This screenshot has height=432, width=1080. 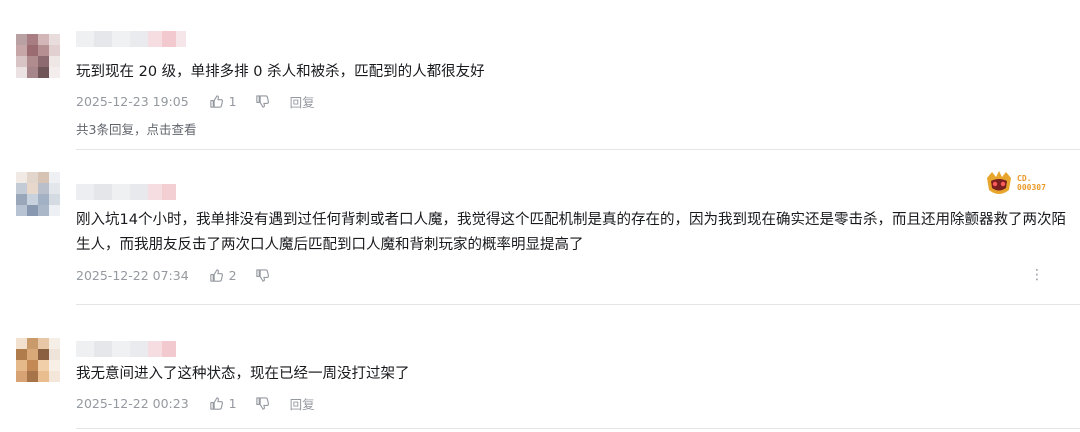 What do you see at coordinates (38, 360) in the screenshot?
I see `avatar` at bounding box center [38, 360].